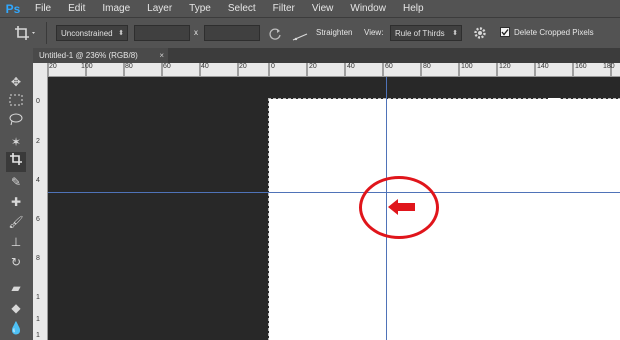  Describe the element at coordinates (13, 8) in the screenshot. I see `photoshop-logo: Ps` at that location.